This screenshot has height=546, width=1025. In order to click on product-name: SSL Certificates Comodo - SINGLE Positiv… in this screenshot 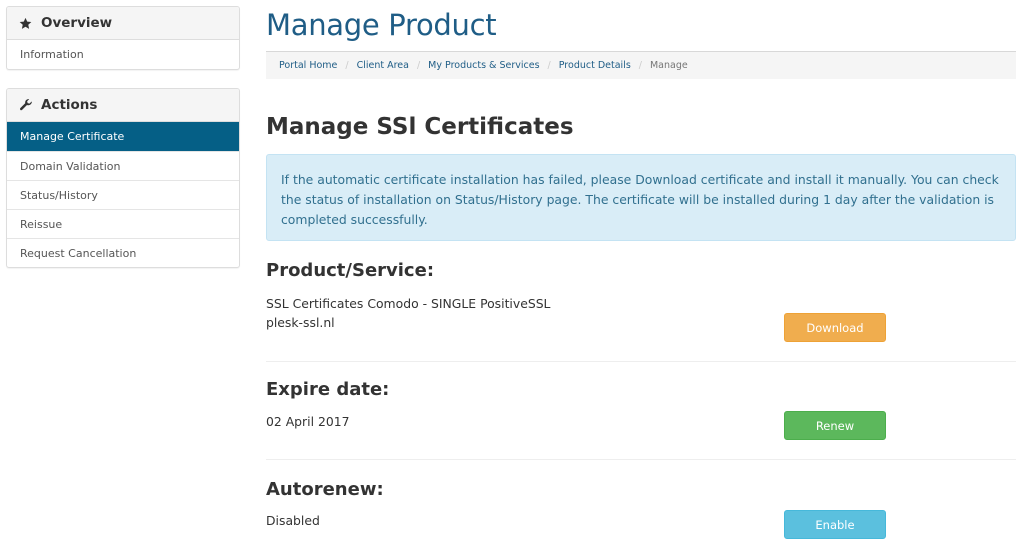, I will do `click(408, 303)`.